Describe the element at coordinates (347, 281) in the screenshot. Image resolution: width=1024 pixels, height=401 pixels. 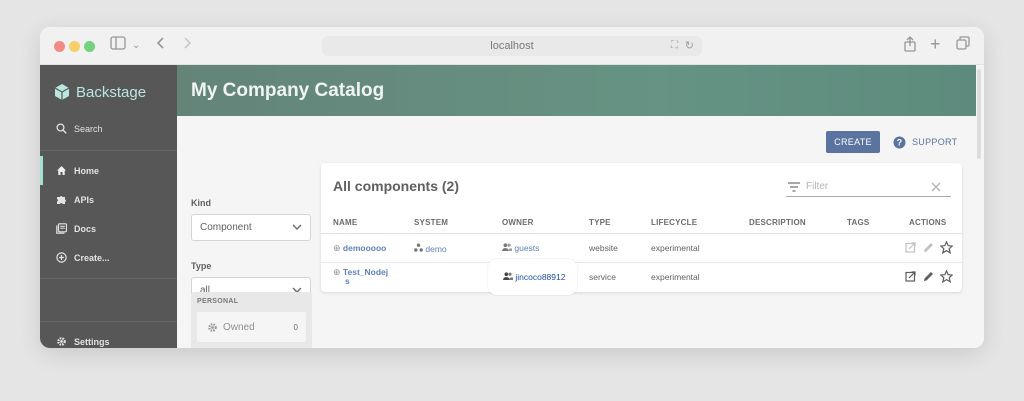
I see `component-link-continued: s` at that location.